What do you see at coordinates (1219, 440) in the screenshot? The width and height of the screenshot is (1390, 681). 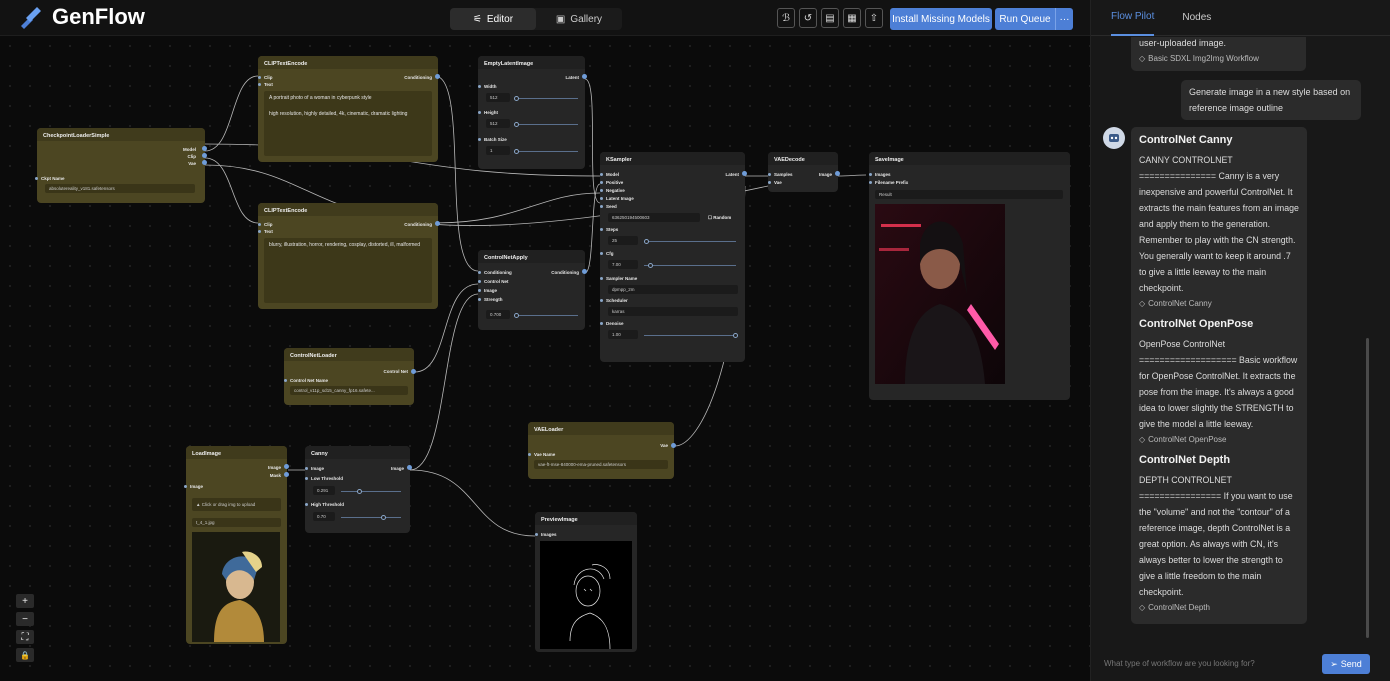 I see `workflow-tag-openpose: ◇ ControlNet OpenPose` at bounding box center [1219, 440].